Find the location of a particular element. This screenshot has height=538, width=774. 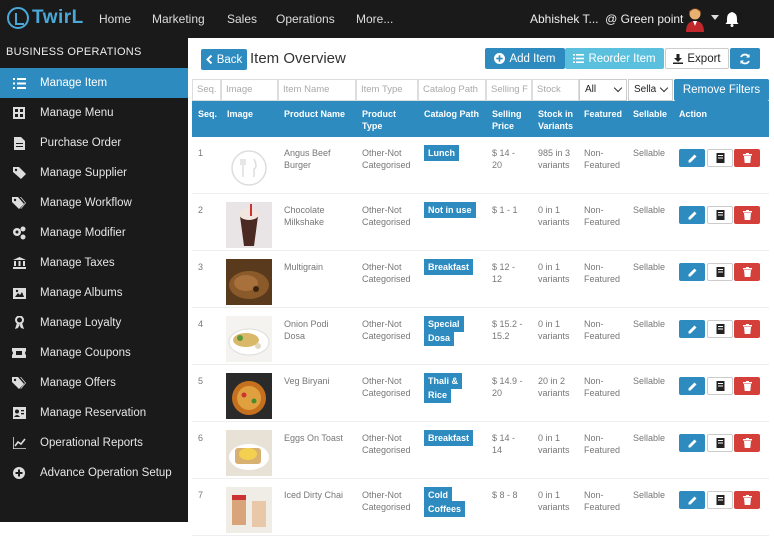

header-product-name: Product Name is located at coordinates (314, 114).